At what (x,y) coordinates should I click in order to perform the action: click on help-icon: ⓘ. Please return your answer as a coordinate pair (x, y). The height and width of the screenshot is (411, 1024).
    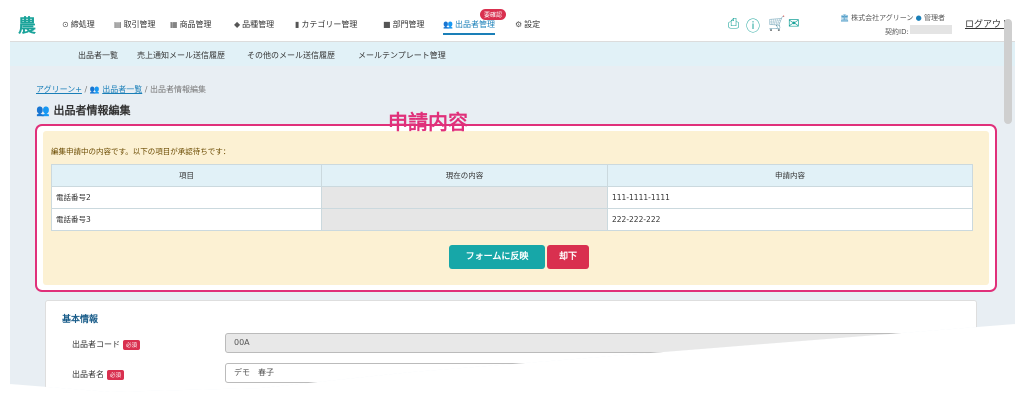
    Looking at the image, I should click on (753, 26).